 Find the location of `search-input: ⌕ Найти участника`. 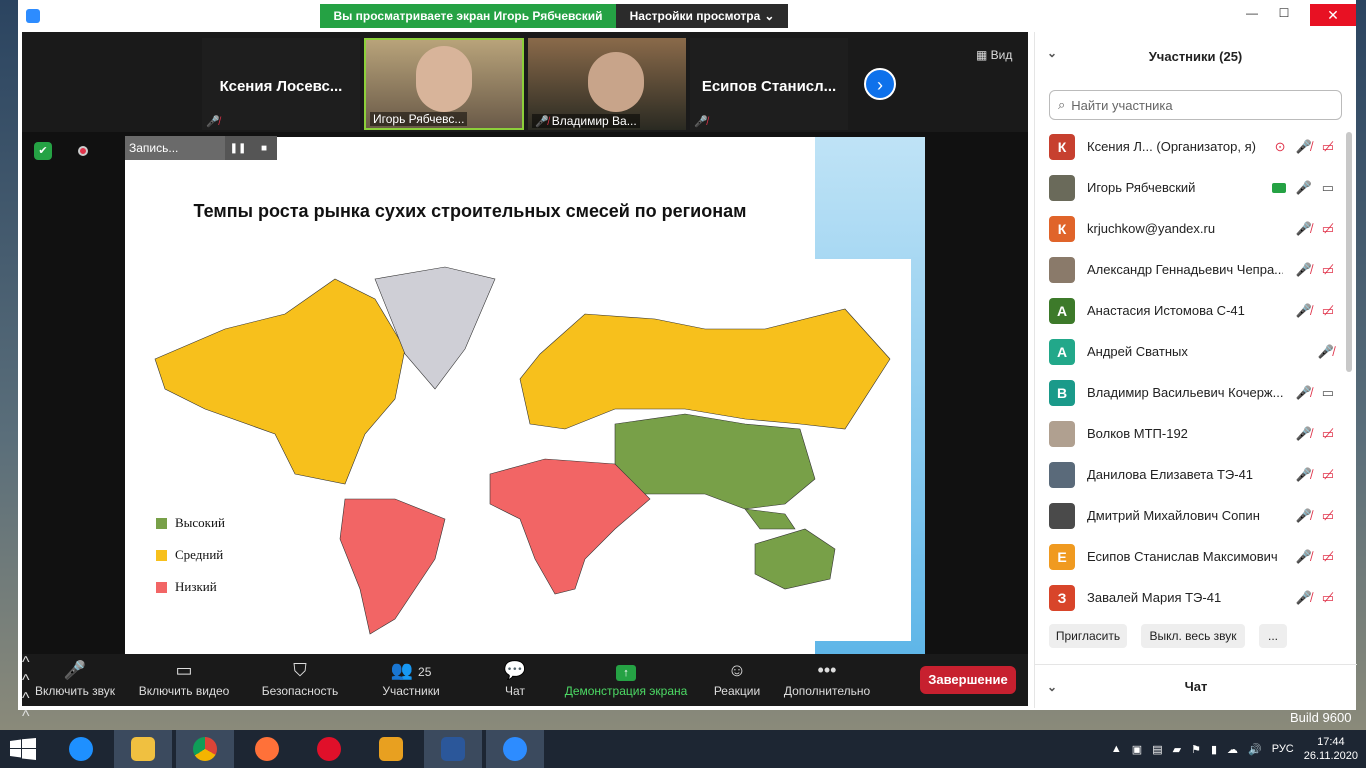

search-input: ⌕ Найти участника is located at coordinates (1195, 105).